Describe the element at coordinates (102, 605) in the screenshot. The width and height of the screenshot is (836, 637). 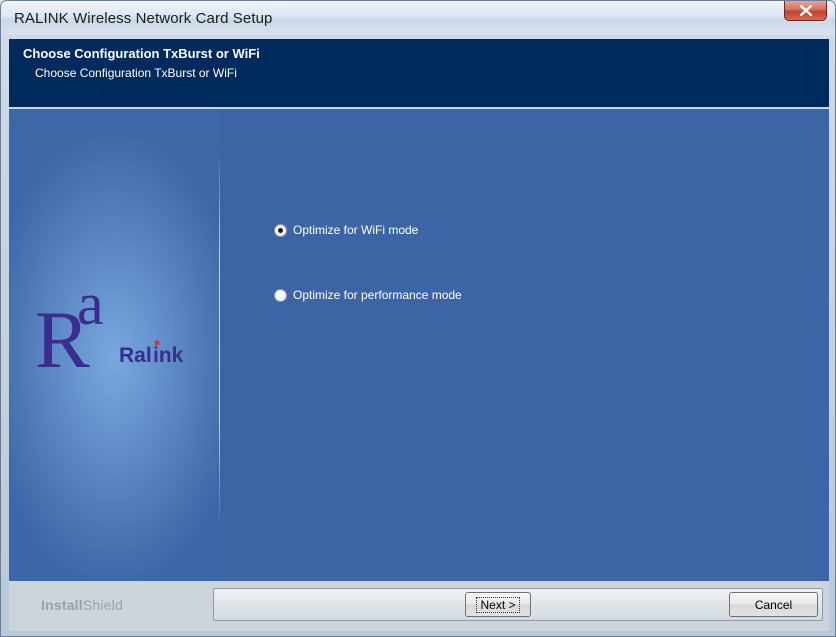
I see `installshield-thin: Shield` at that location.